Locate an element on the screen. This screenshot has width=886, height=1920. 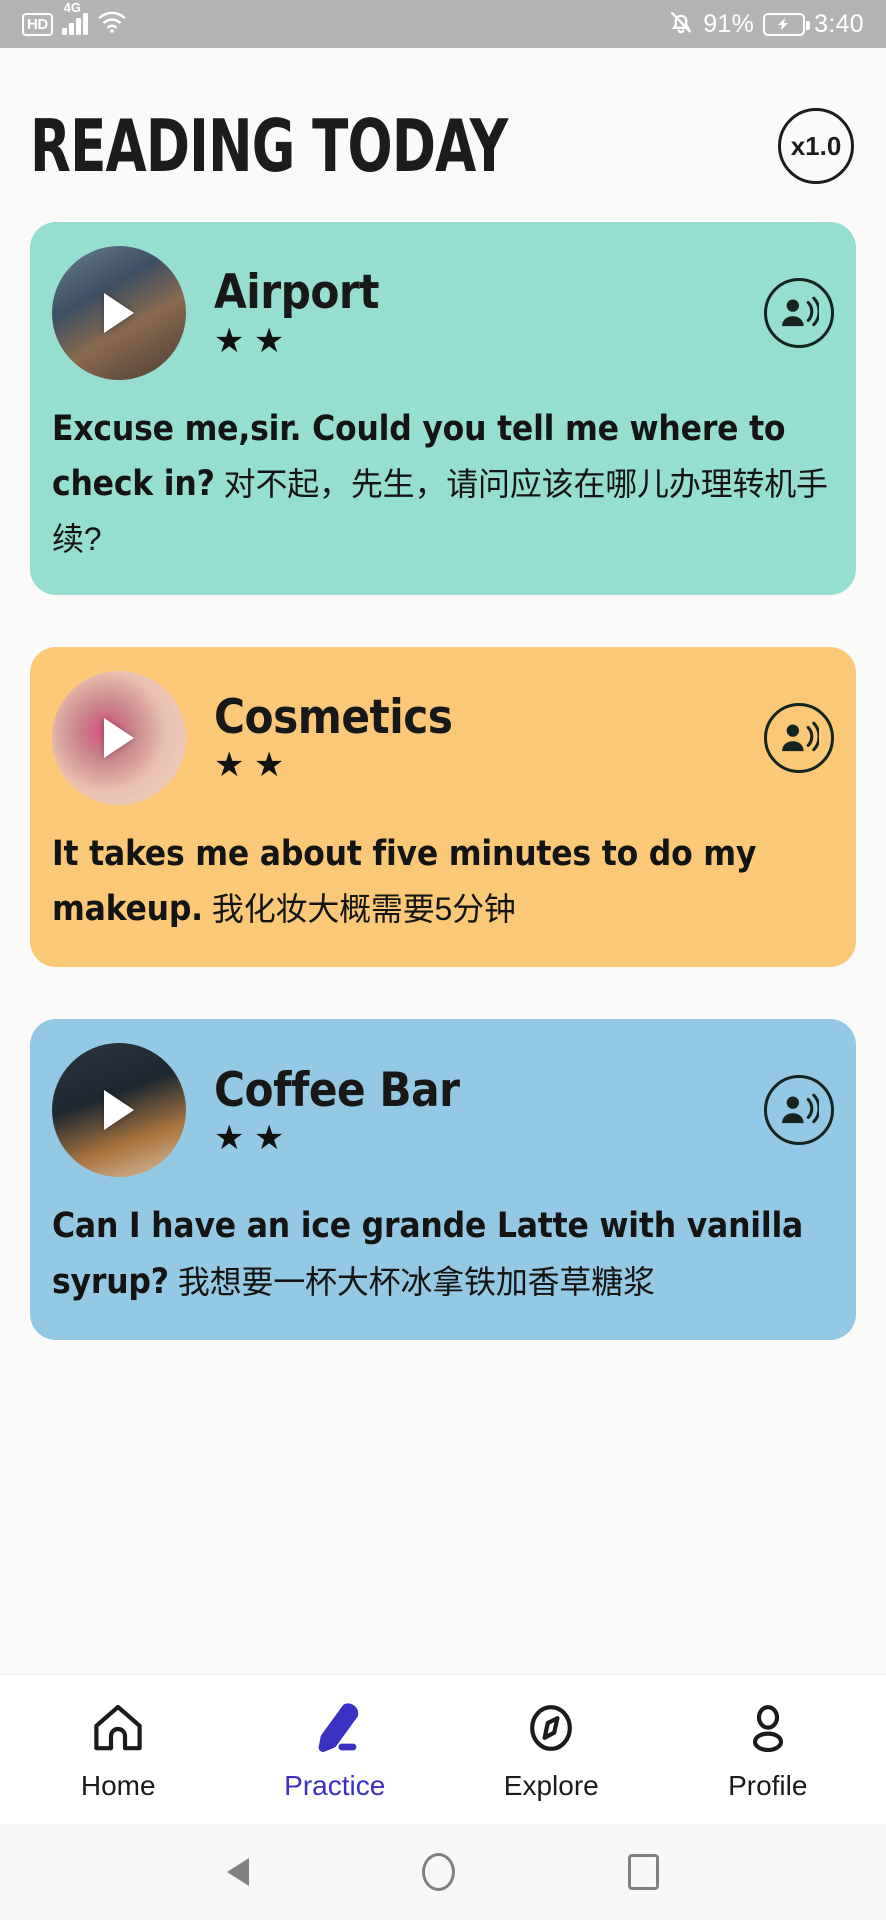
android-system-nav is located at coordinates (443, 1872).